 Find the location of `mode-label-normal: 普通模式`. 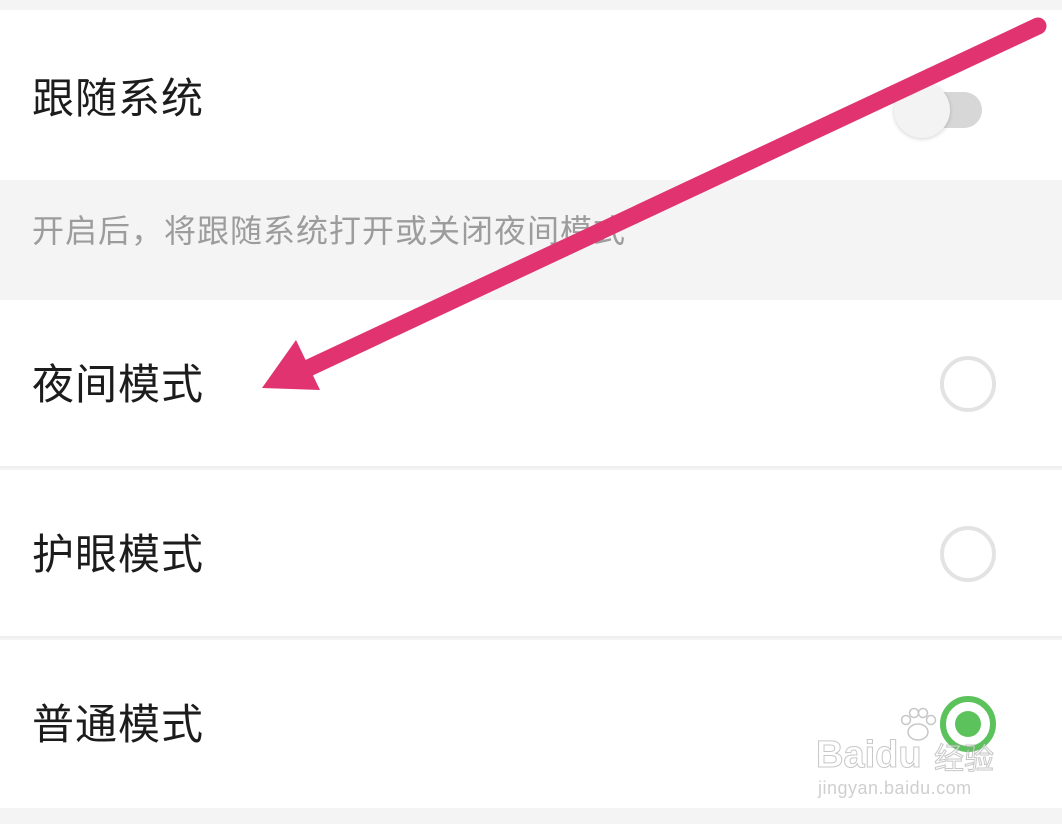

mode-label-normal: 普通模式 is located at coordinates (118, 724).